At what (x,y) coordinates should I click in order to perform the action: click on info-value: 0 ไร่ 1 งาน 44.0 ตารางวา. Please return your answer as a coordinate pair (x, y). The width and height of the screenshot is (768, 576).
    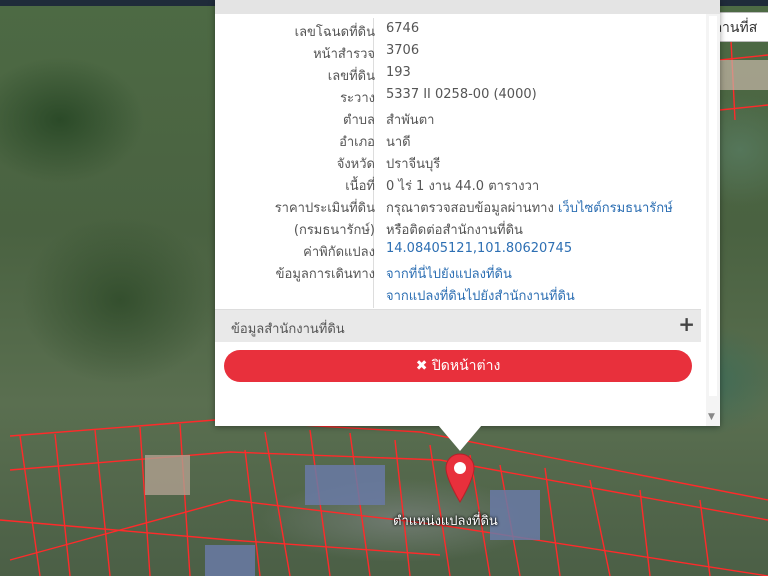
    Looking at the image, I should click on (463, 186).